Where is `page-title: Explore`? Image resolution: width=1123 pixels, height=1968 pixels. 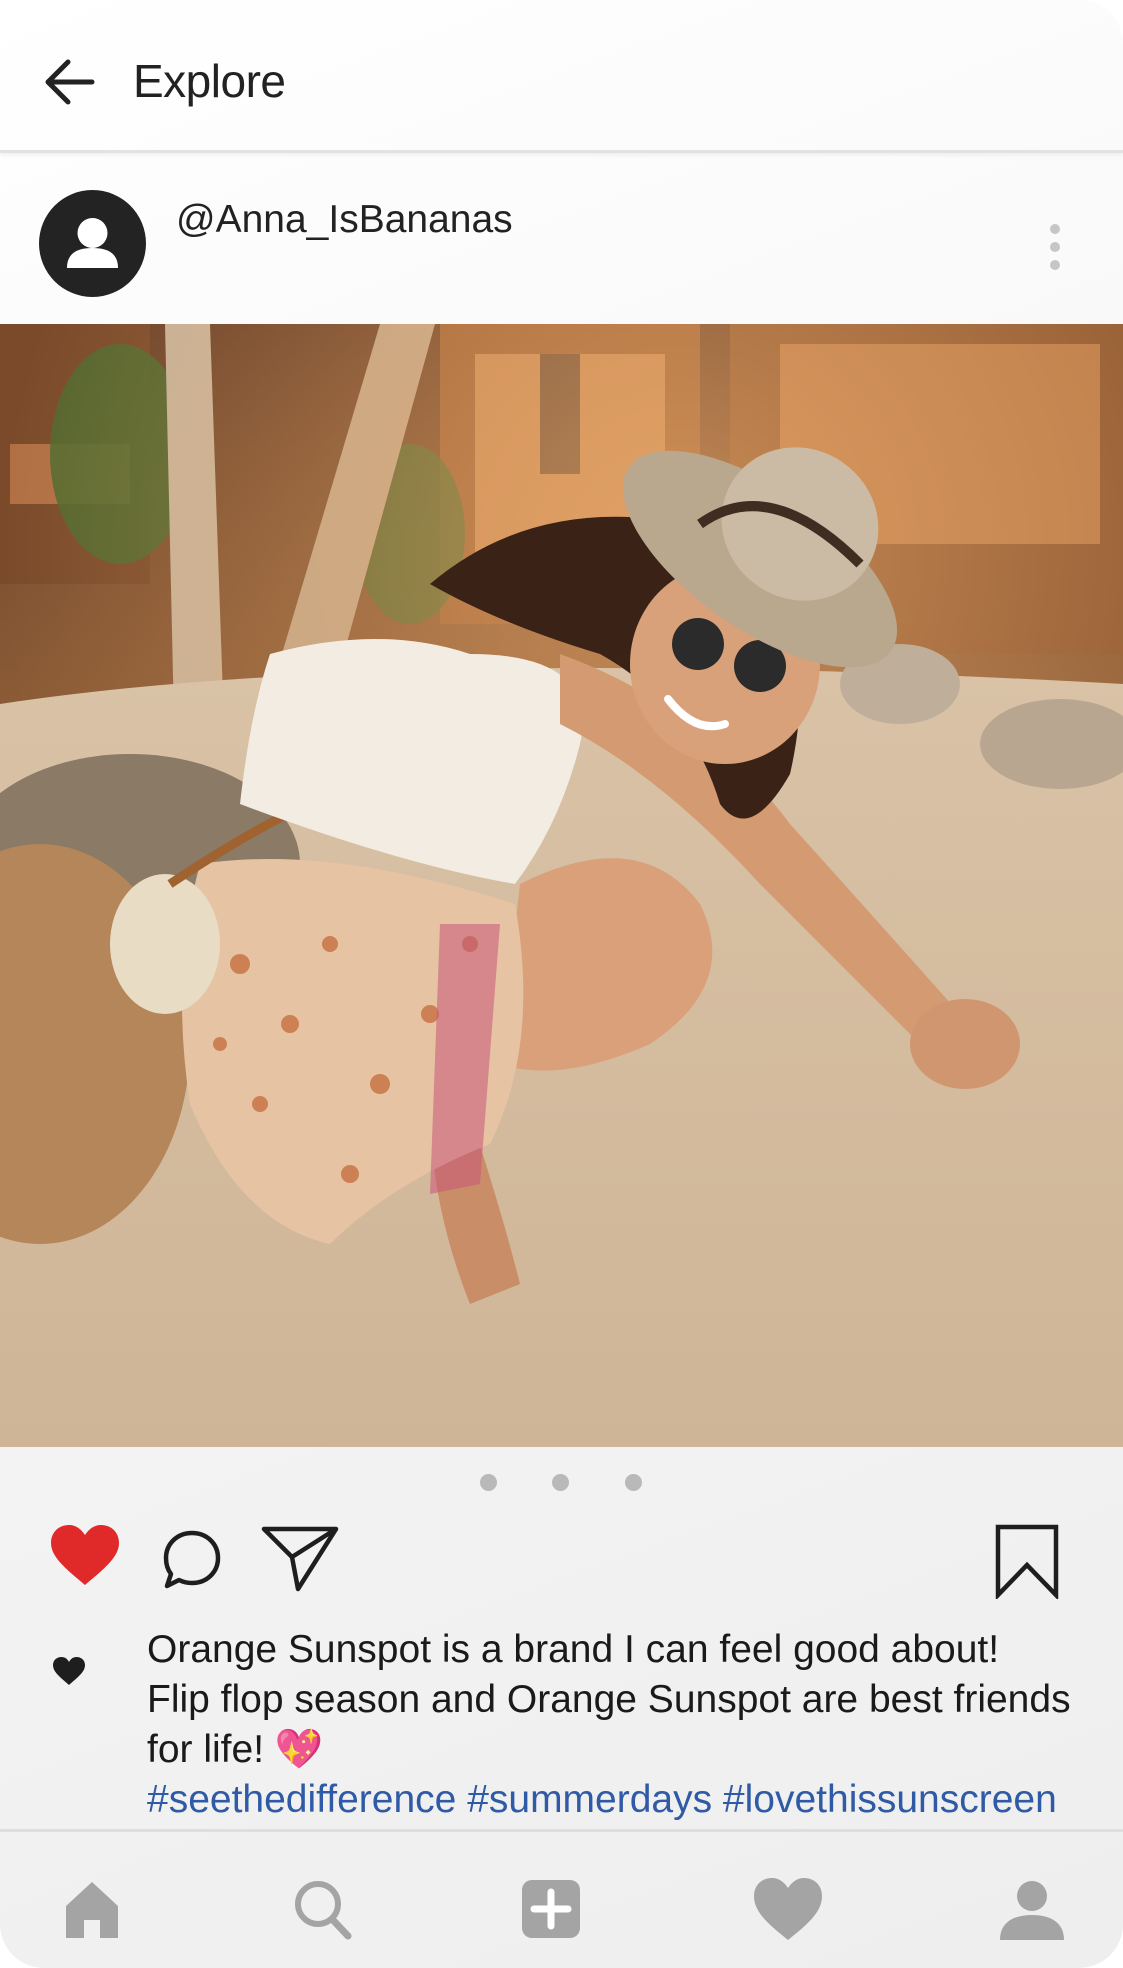
page-title: Explore is located at coordinates (209, 81).